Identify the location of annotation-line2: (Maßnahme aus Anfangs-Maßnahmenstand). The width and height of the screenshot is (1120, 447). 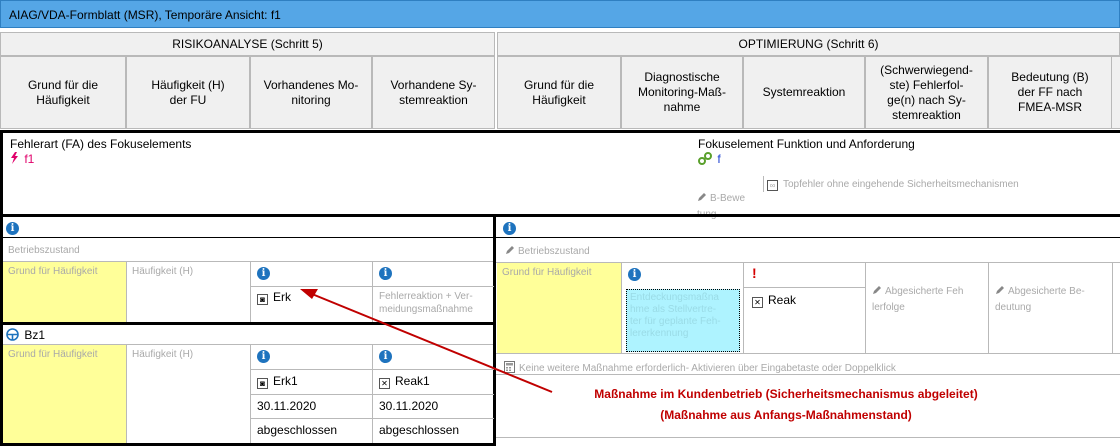
(786, 415).